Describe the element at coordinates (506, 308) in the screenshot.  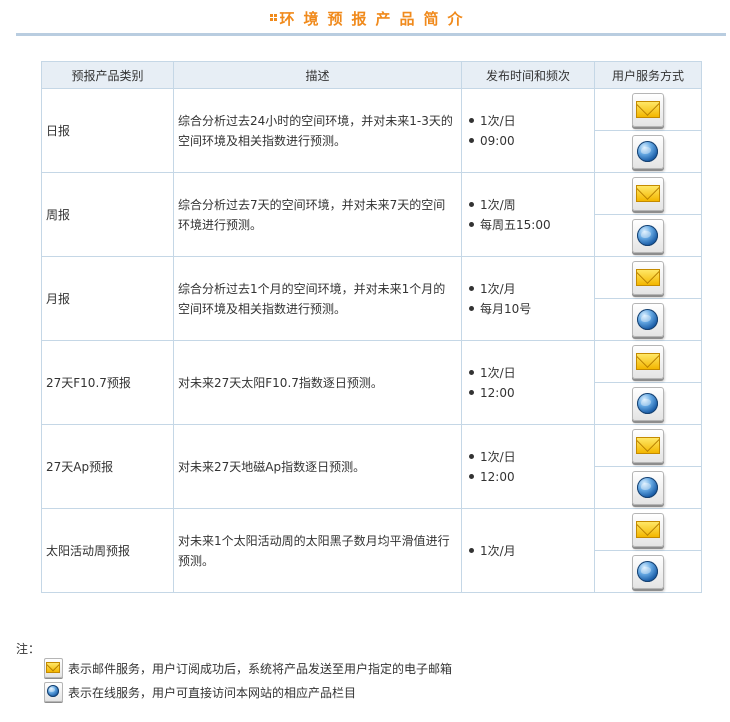
I see `frequency-text: 每月10号` at that location.